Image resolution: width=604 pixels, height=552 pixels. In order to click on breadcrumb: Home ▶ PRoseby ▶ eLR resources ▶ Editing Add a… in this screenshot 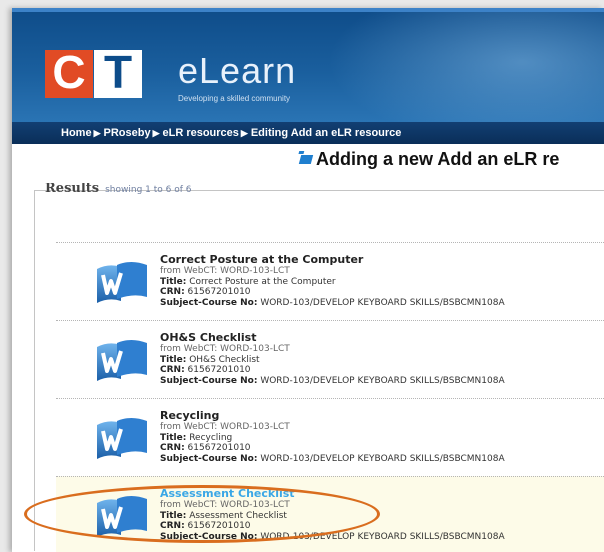, I will do `click(308, 133)`.